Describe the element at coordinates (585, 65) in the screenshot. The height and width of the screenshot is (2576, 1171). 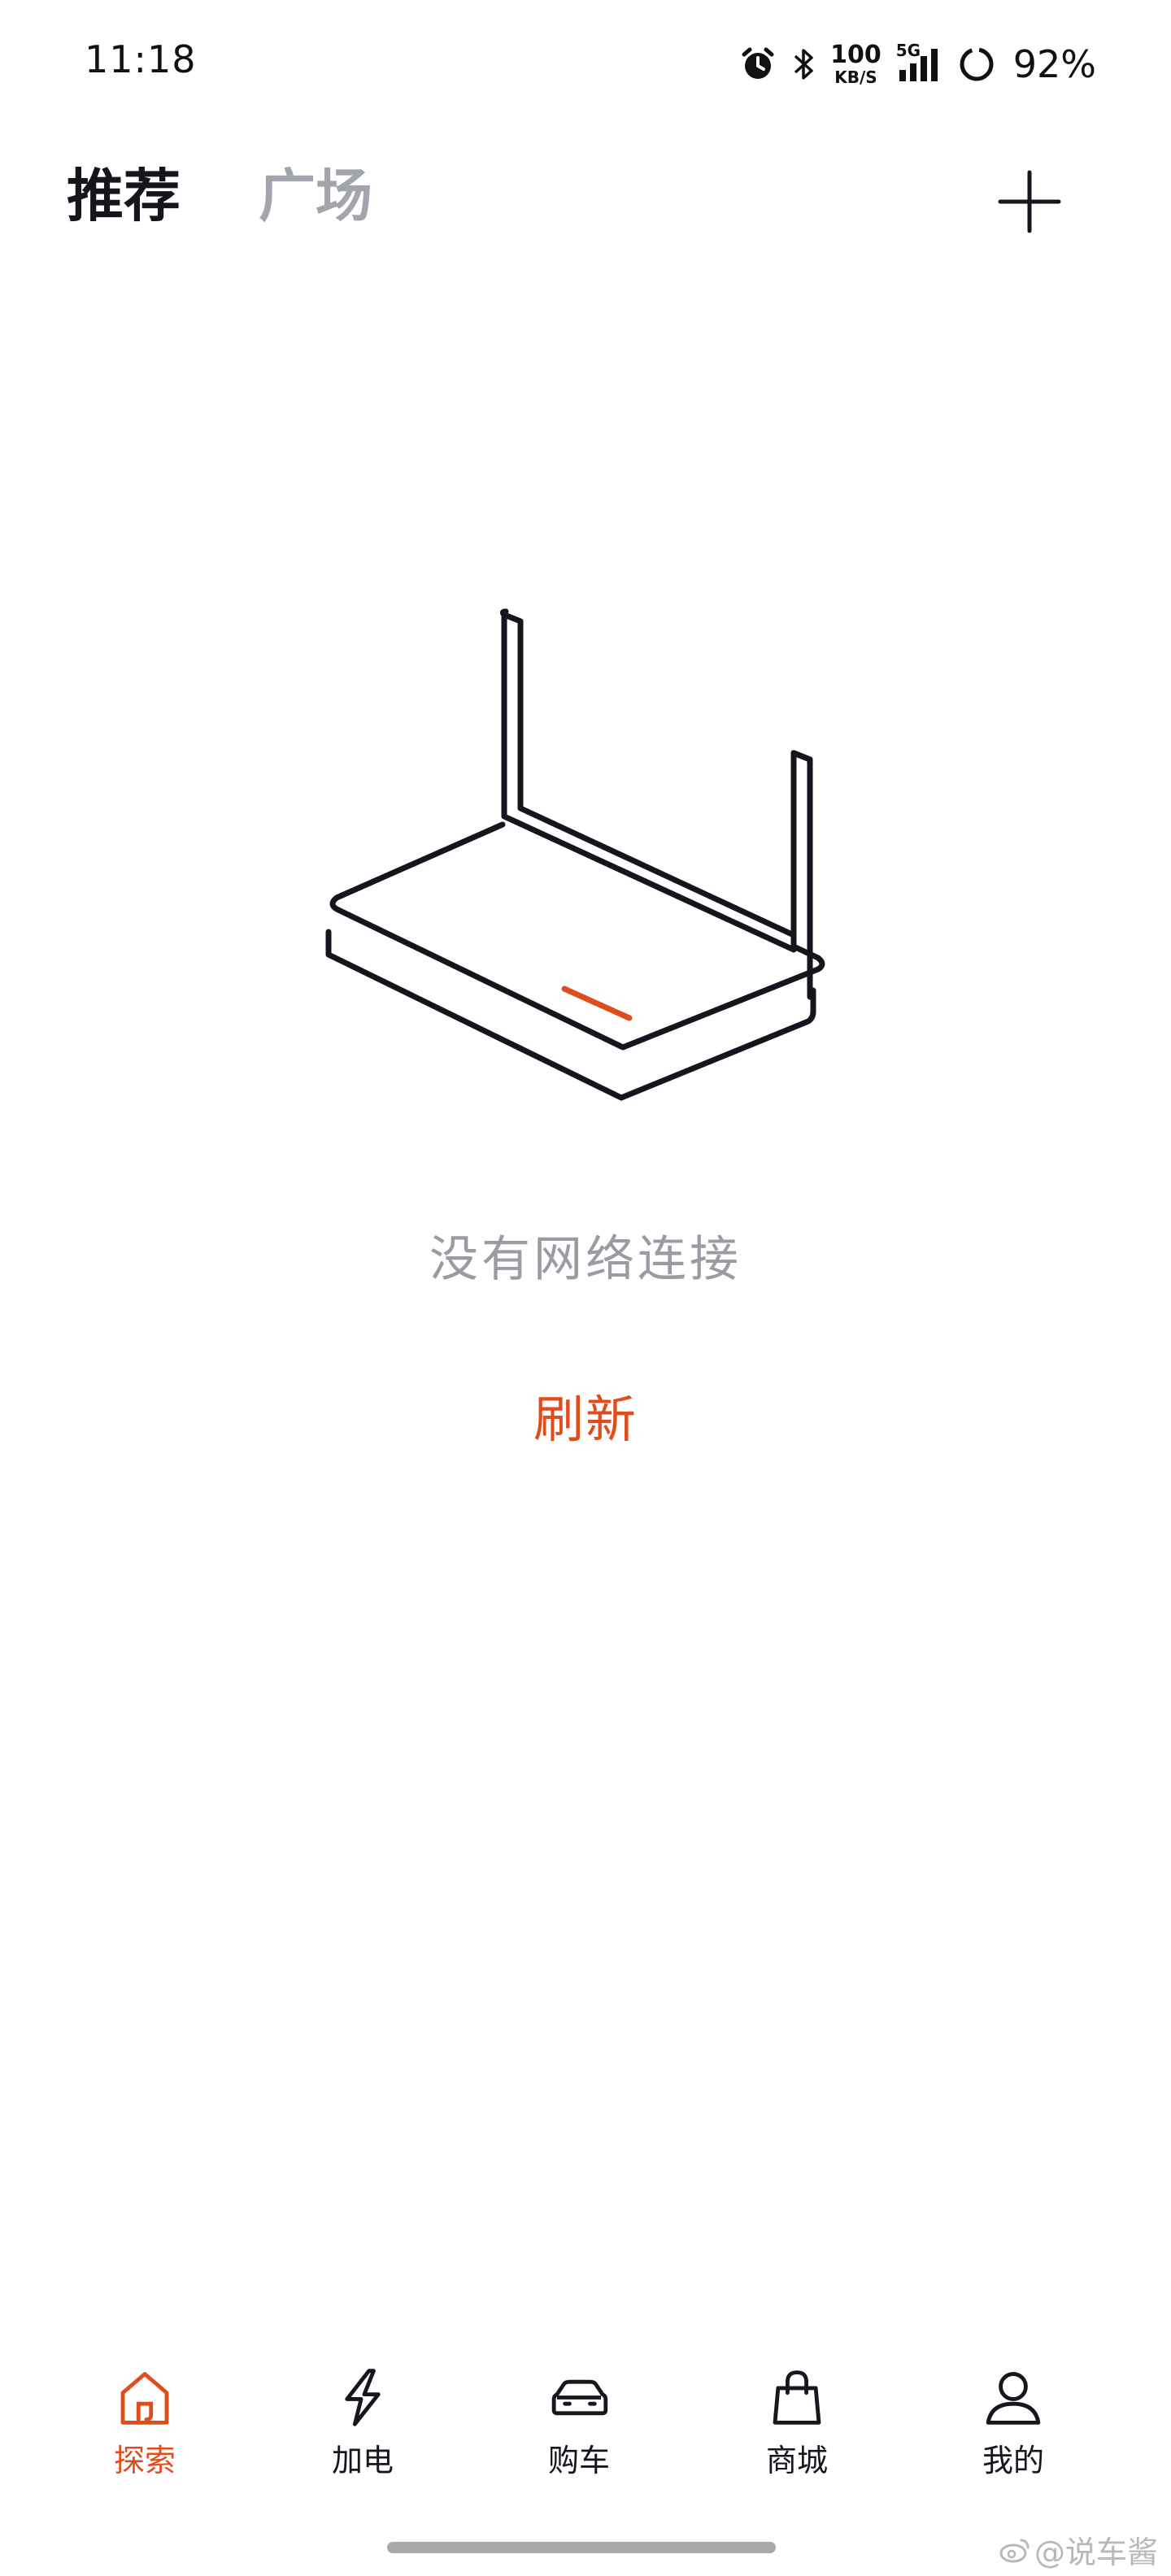
I see `status-bar: 11:18 100 KB/S 5G 92%` at that location.